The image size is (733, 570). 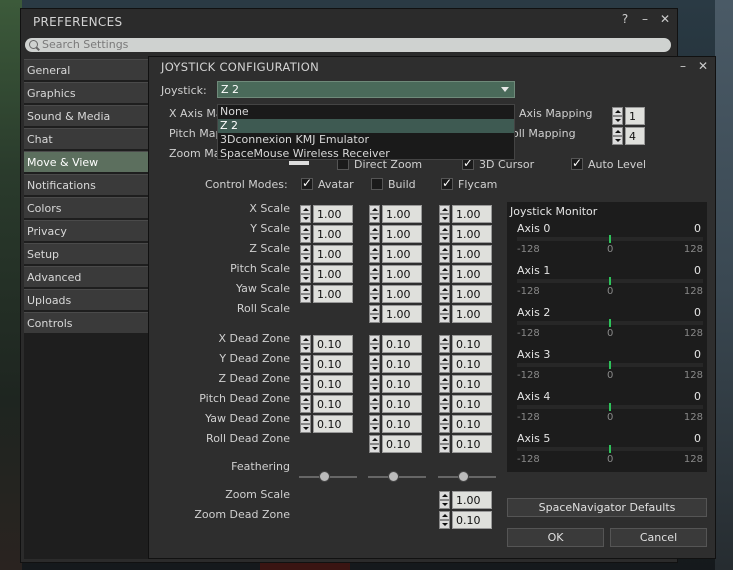 I want to click on avatar-y-scale: 1.00, so click(x=327, y=234).